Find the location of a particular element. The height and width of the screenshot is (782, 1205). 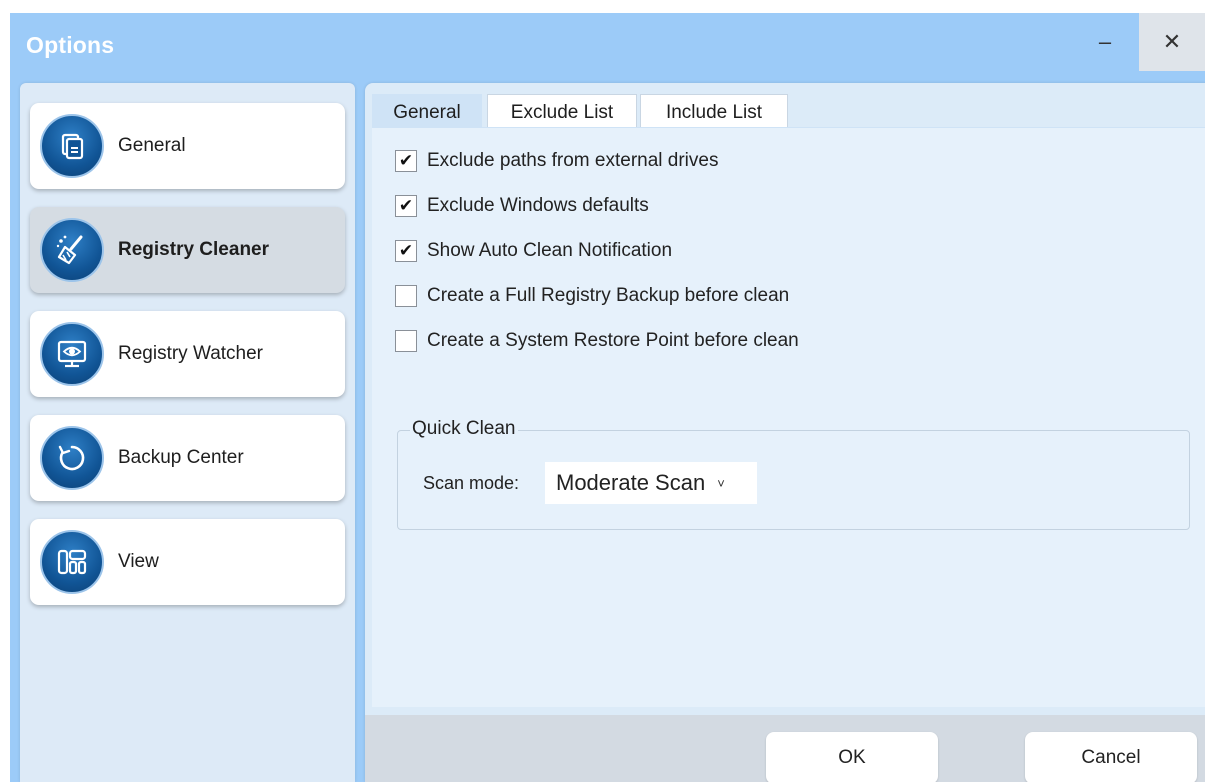

checkbox-label: Exclude paths from external drives is located at coordinates (573, 160).